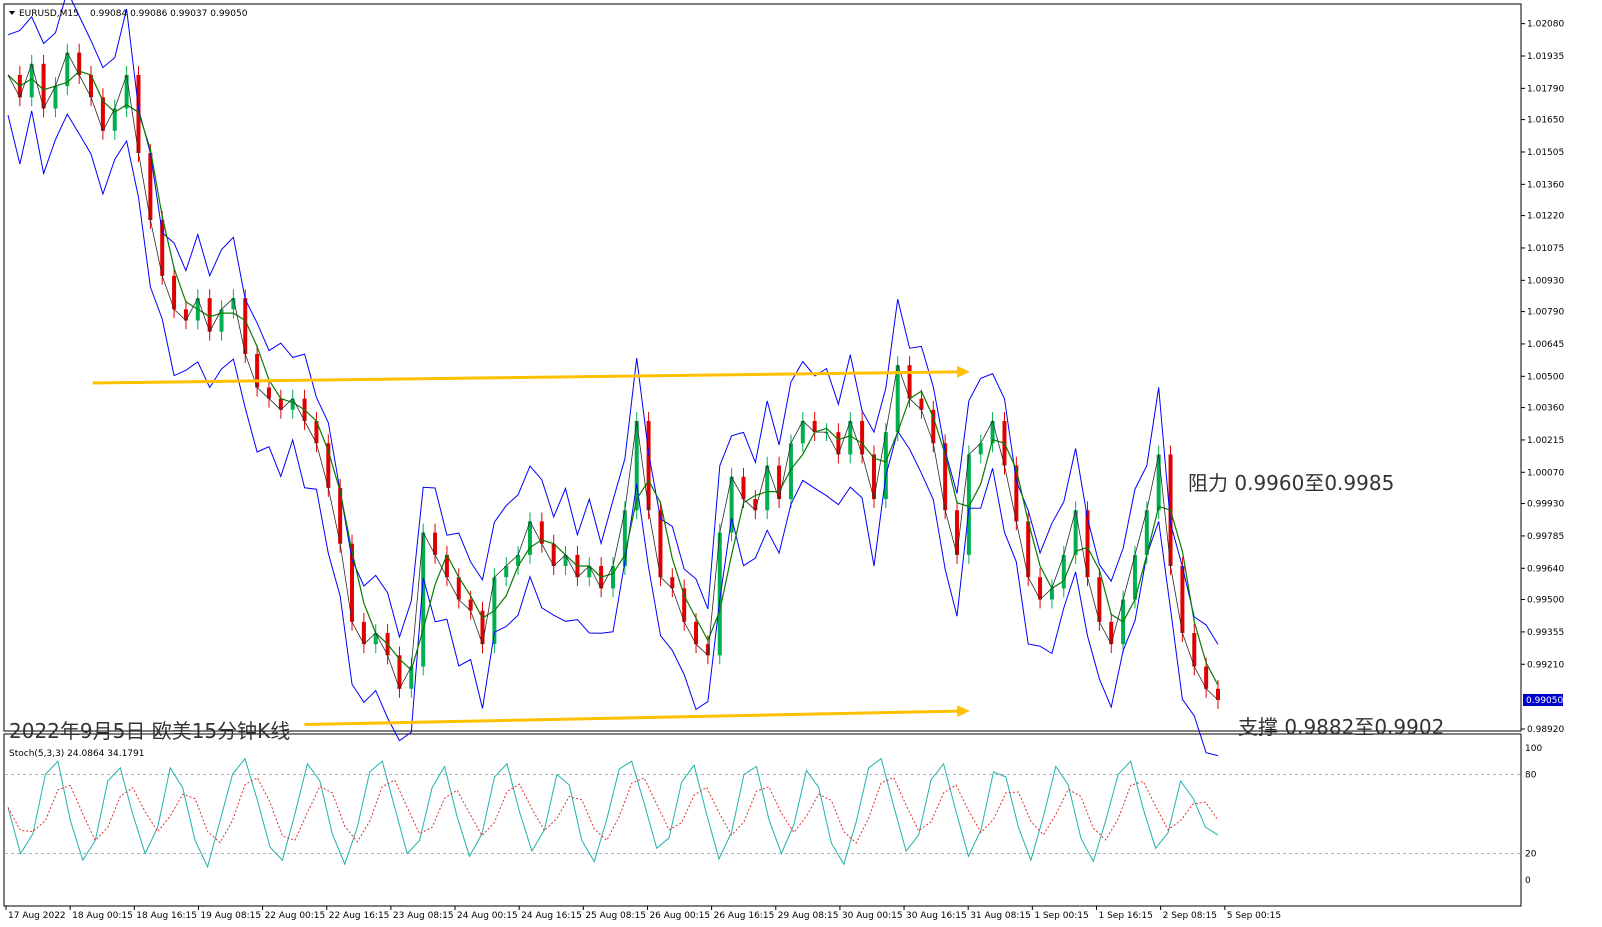 The height and width of the screenshot is (927, 1602). Describe the element at coordinates (1545, 57) in the screenshot. I see `price-tick-label: 1.01935` at that location.